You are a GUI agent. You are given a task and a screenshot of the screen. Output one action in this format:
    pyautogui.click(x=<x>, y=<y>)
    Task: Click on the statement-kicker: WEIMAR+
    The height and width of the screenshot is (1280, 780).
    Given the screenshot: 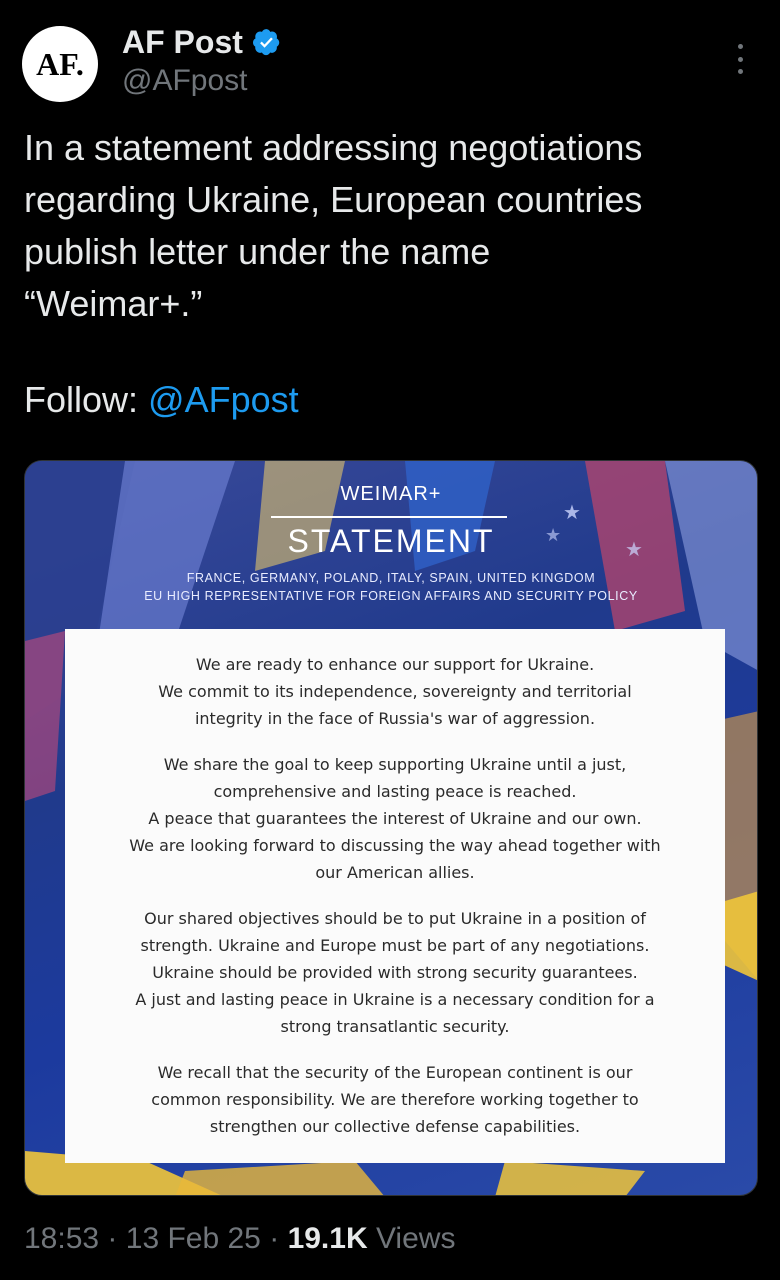 What is the action you would take?
    pyautogui.click(x=391, y=494)
    